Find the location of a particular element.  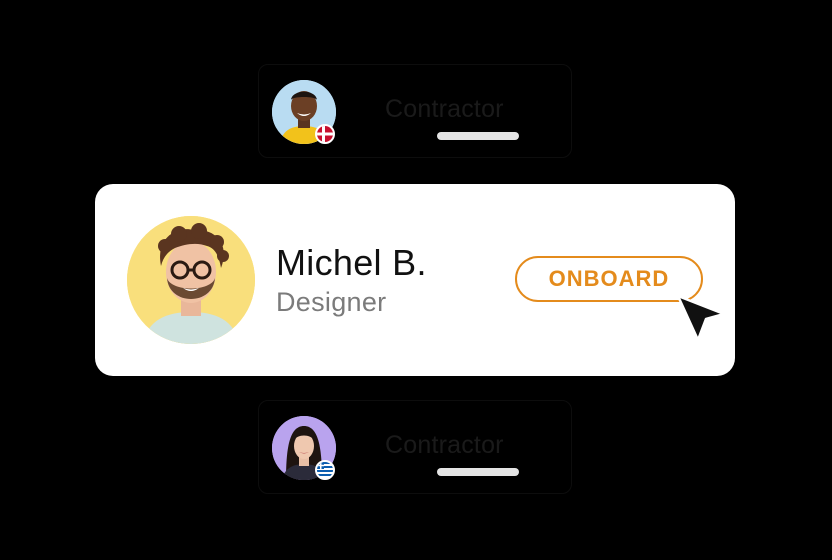

avatar is located at coordinates (191, 280).